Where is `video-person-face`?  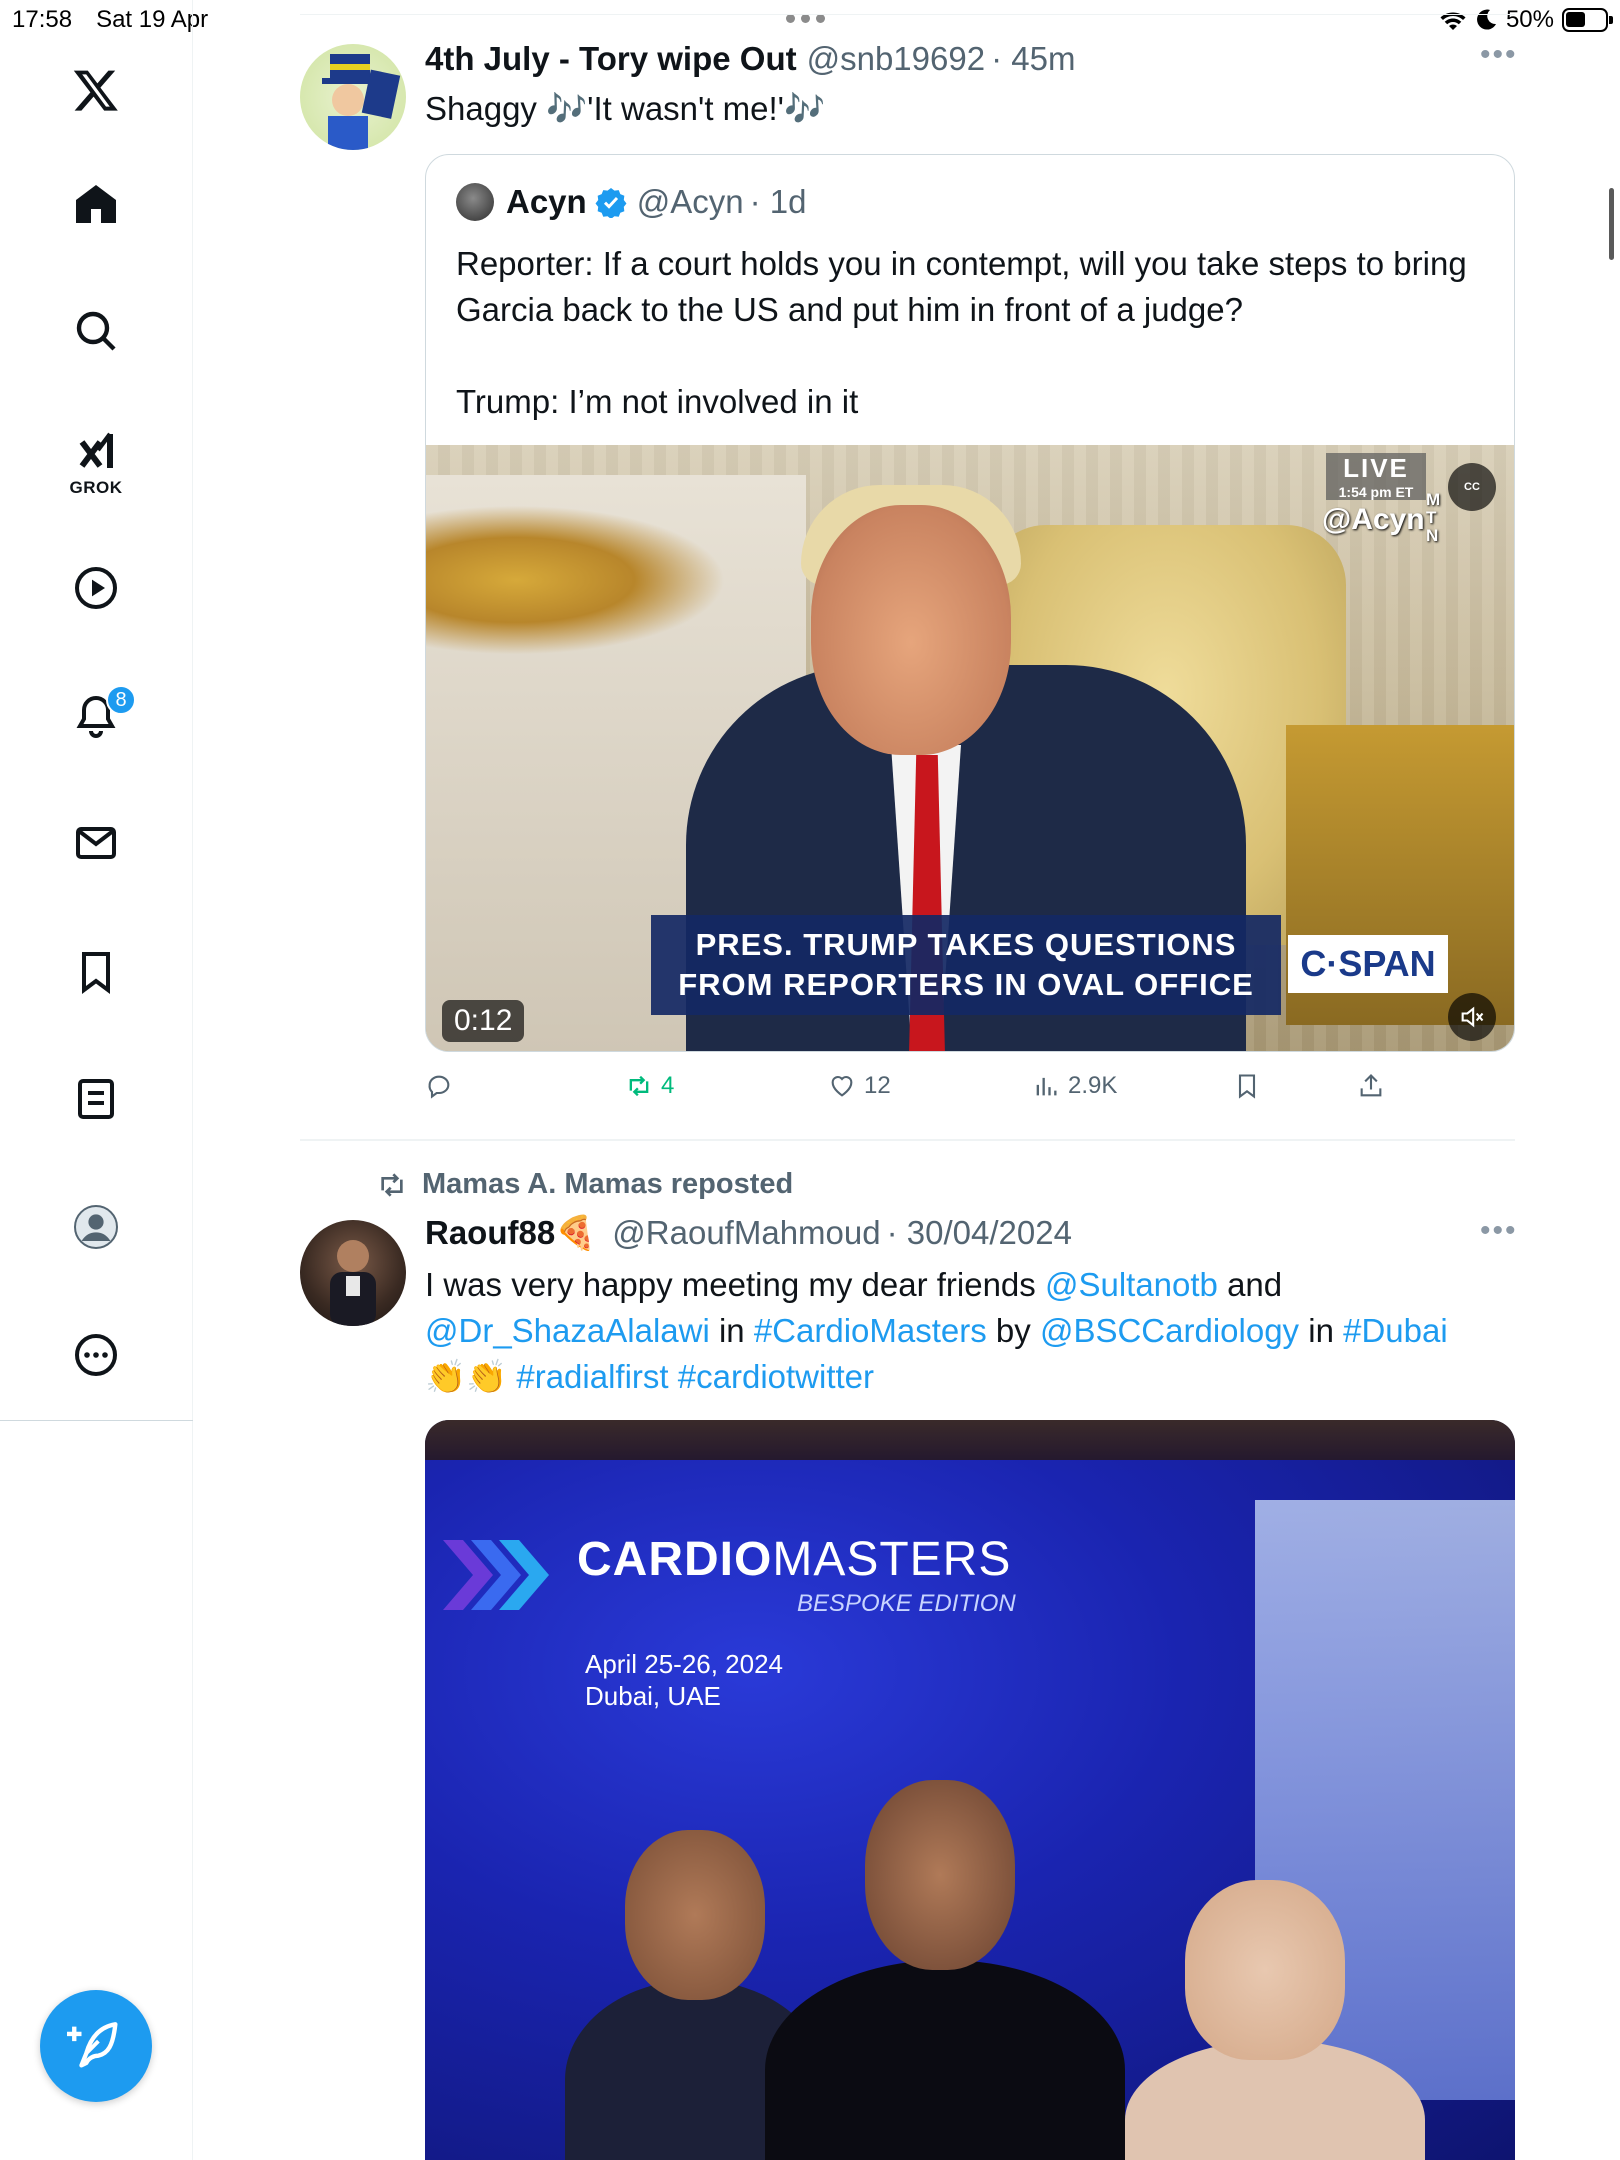
video-person-face is located at coordinates (911, 630).